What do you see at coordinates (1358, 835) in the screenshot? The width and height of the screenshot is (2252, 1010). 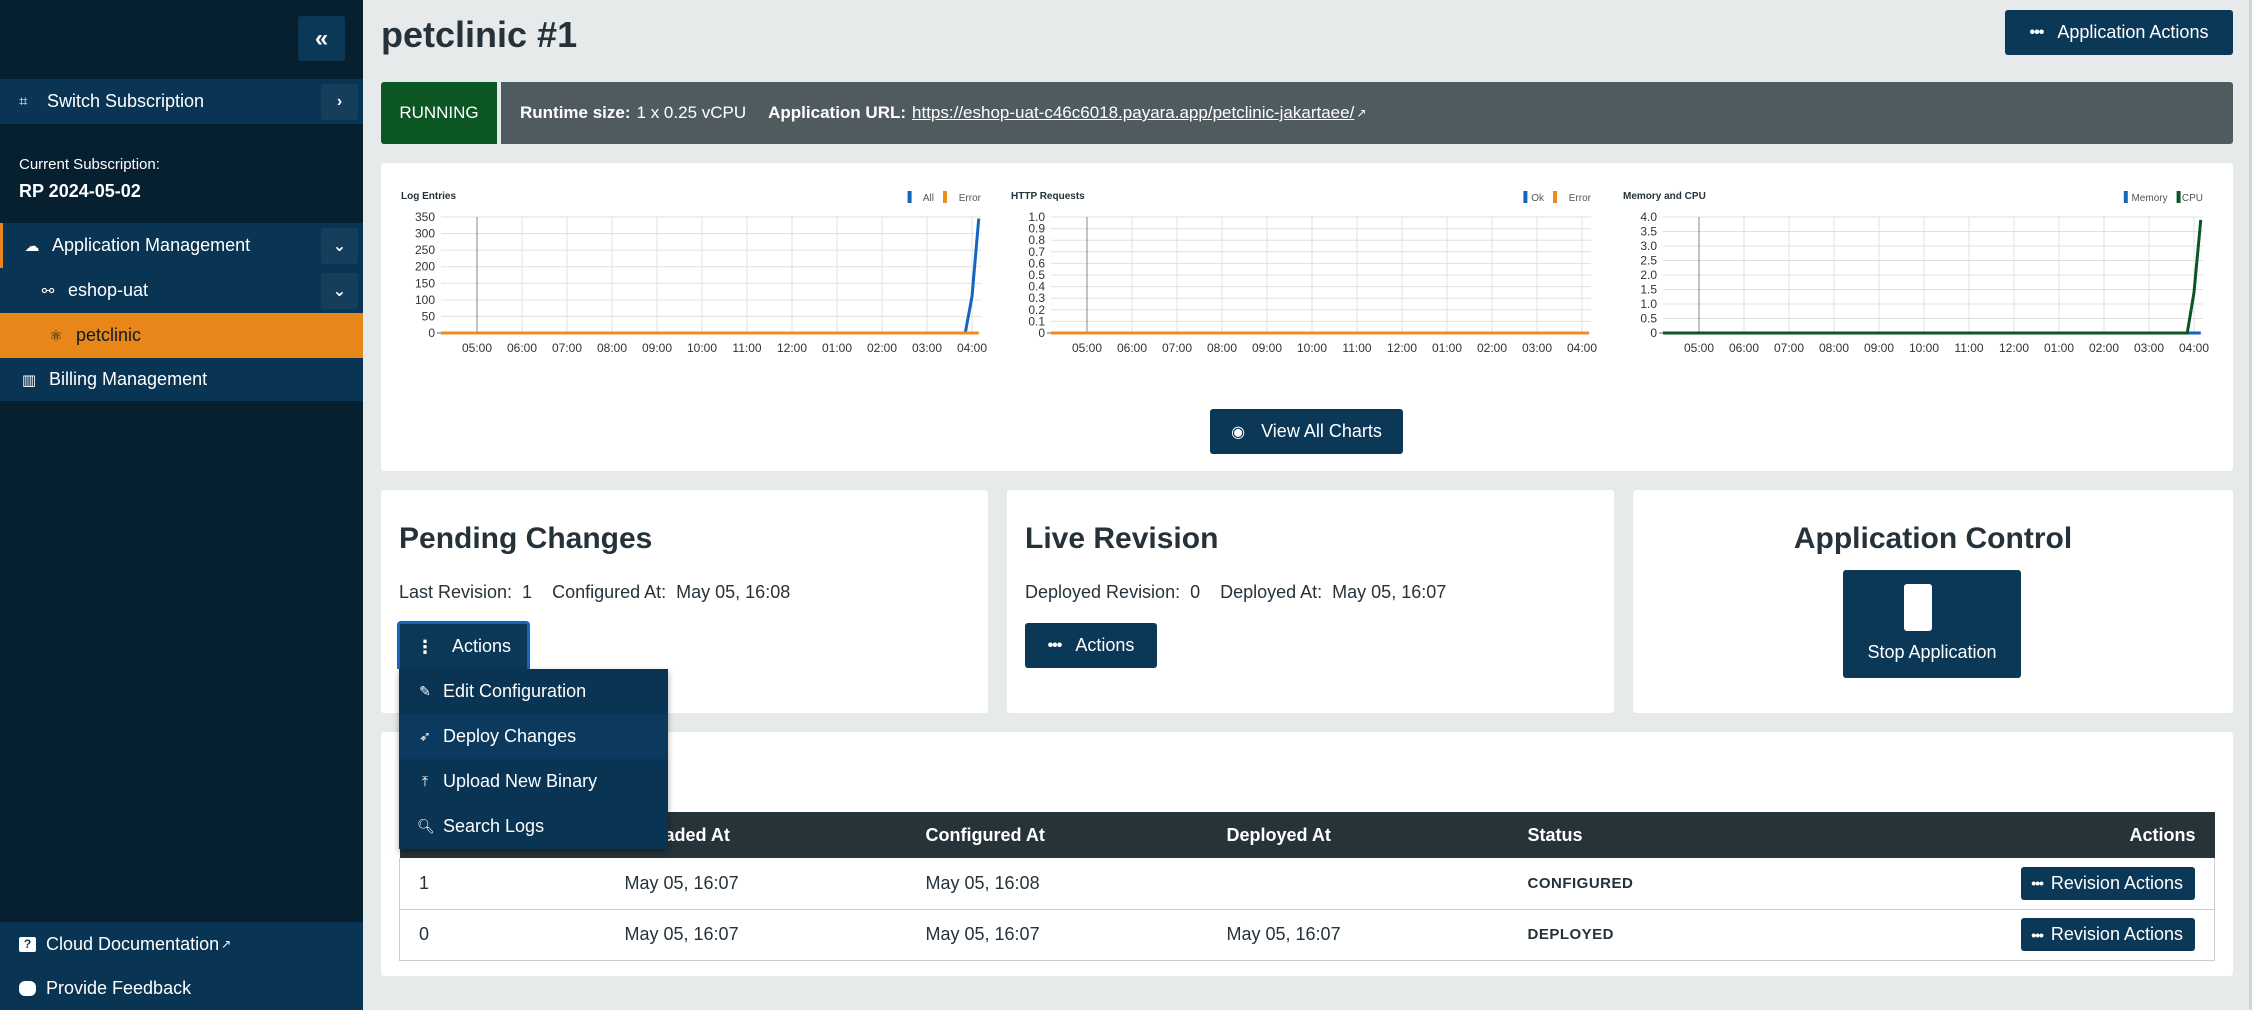 I see `column-header-deployed-at: Deployed At` at bounding box center [1358, 835].